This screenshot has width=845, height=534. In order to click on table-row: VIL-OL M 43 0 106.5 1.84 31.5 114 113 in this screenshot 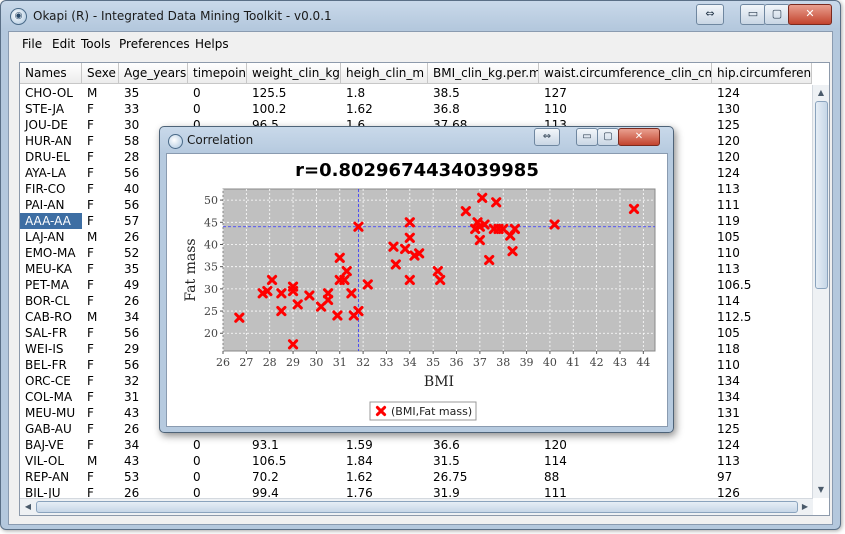, I will do `click(412, 461)`.